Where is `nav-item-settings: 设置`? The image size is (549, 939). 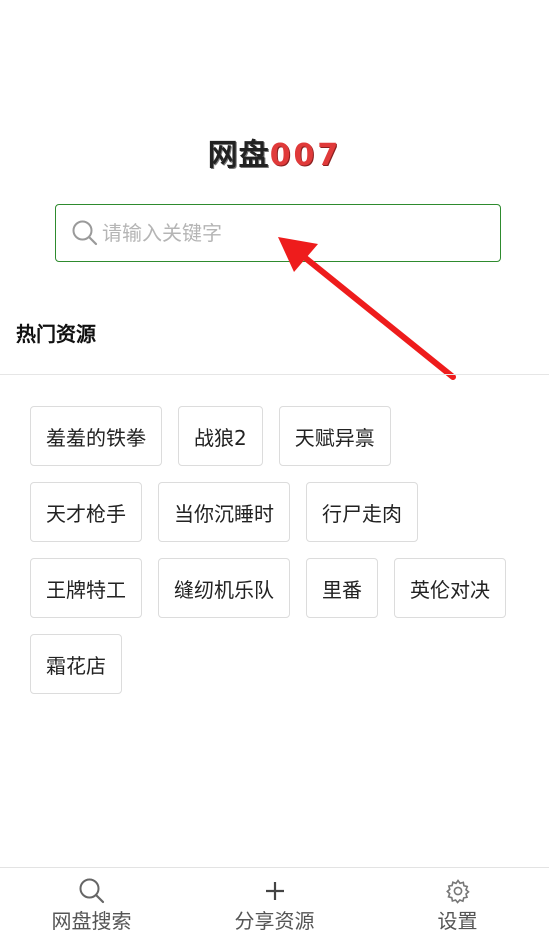 nav-item-settings: 设置 is located at coordinates (457, 903).